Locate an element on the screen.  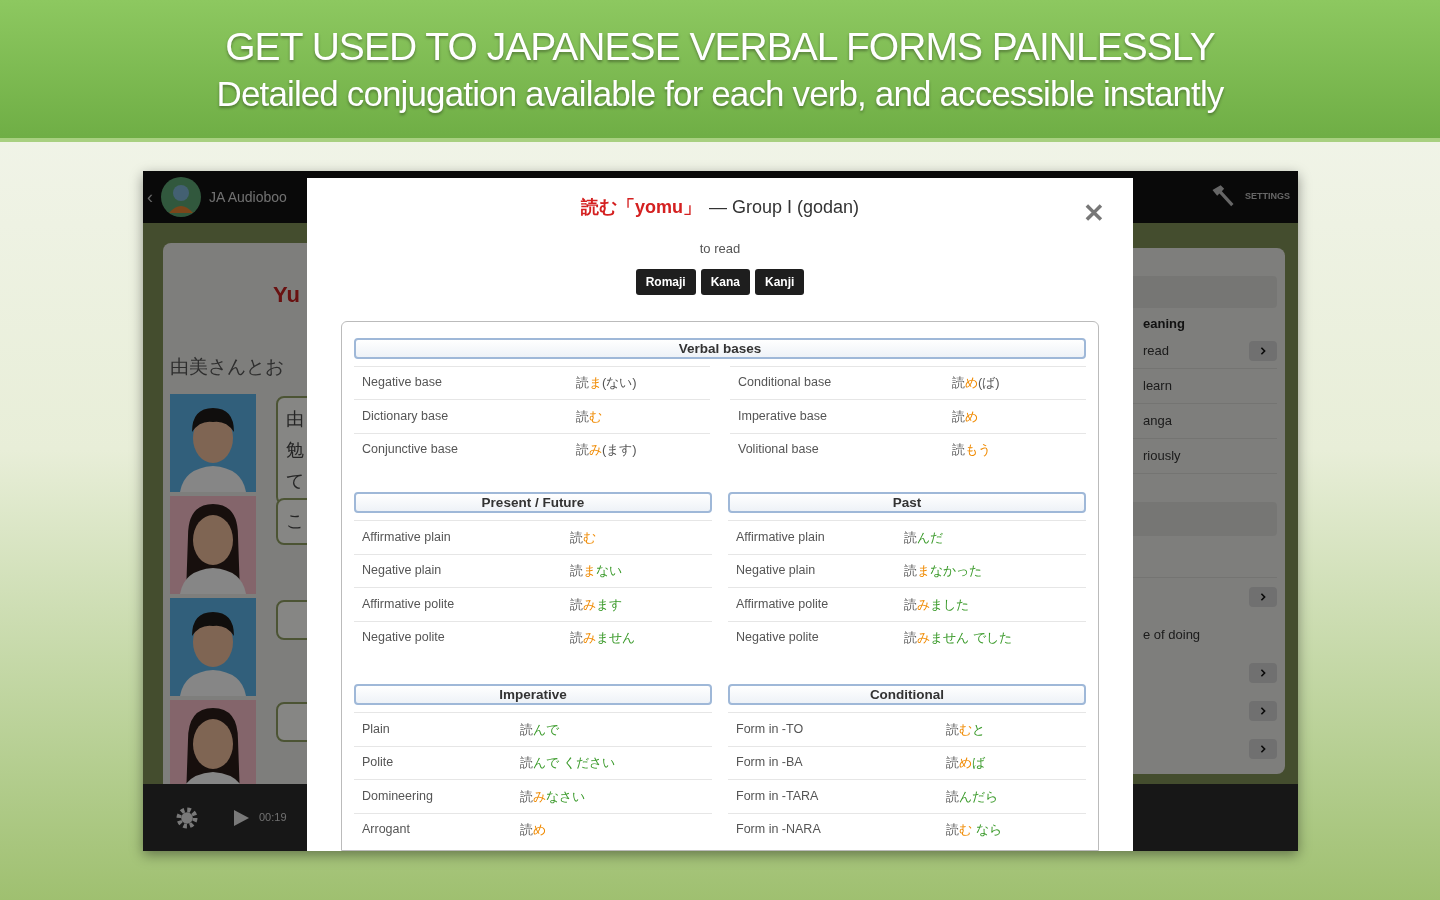
script-button: Romaji is located at coordinates (665, 281).